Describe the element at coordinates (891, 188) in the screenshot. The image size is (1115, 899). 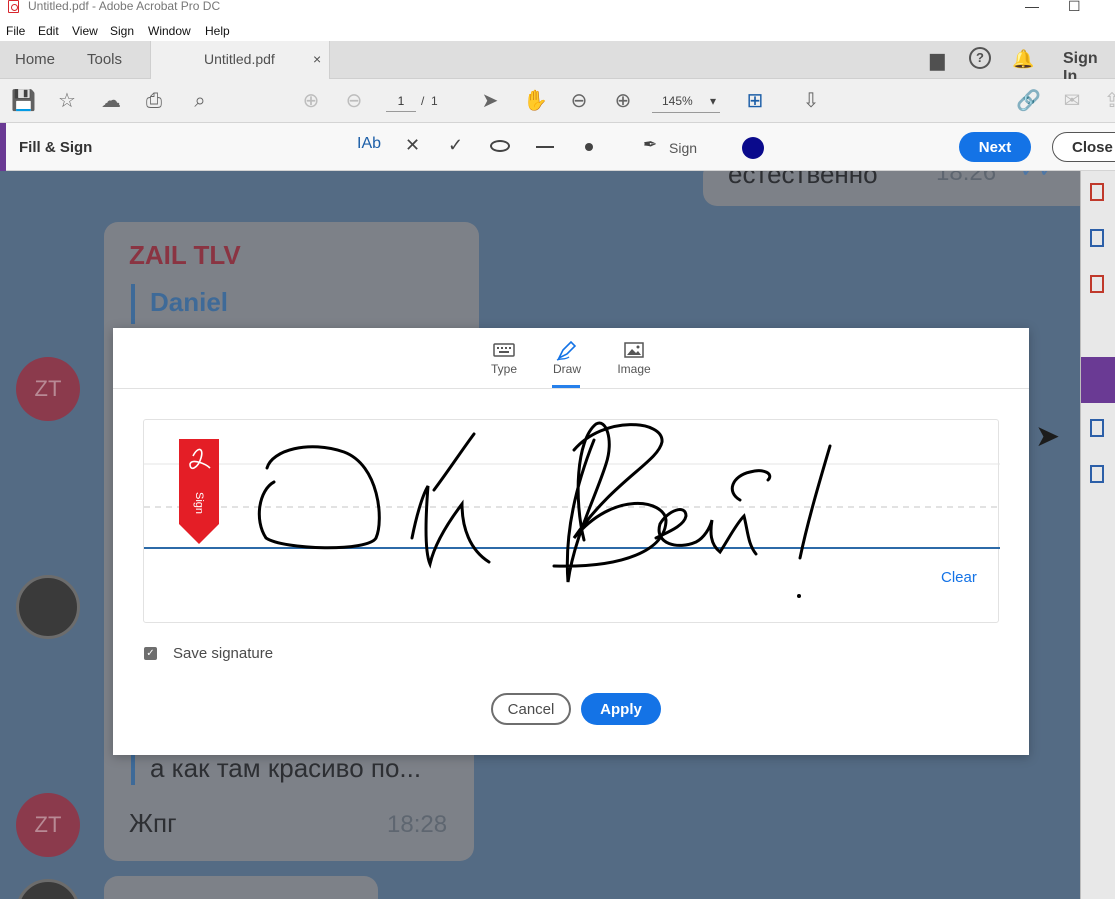
I see `chat-message-top: естественно 18:26 ✓✓` at that location.